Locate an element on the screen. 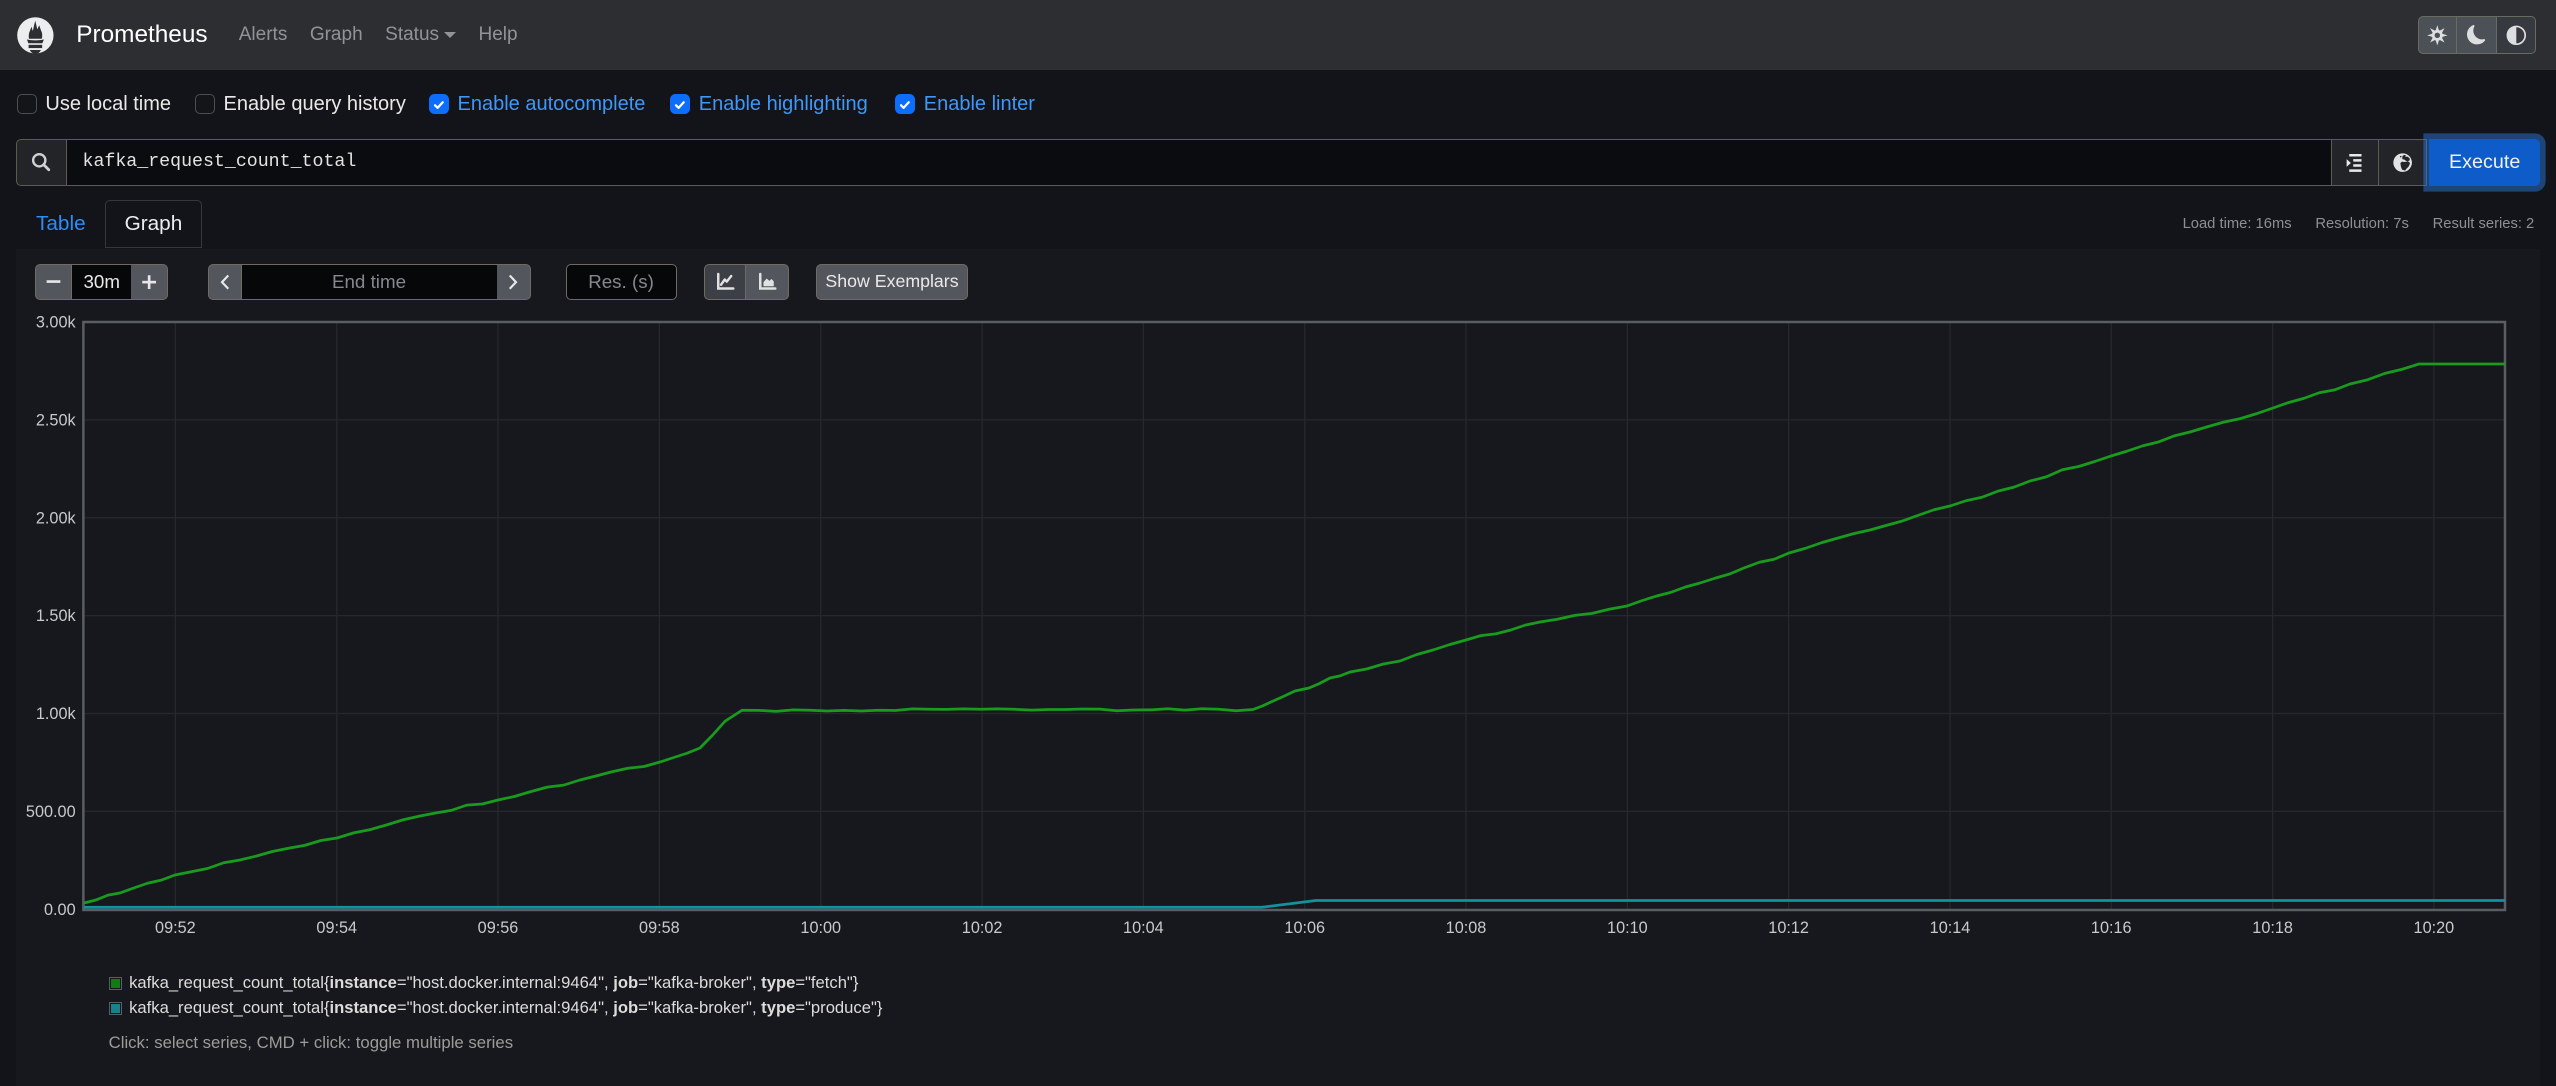 The height and width of the screenshot is (1086, 2556). svg-text: 10:08 is located at coordinates (1466, 928).